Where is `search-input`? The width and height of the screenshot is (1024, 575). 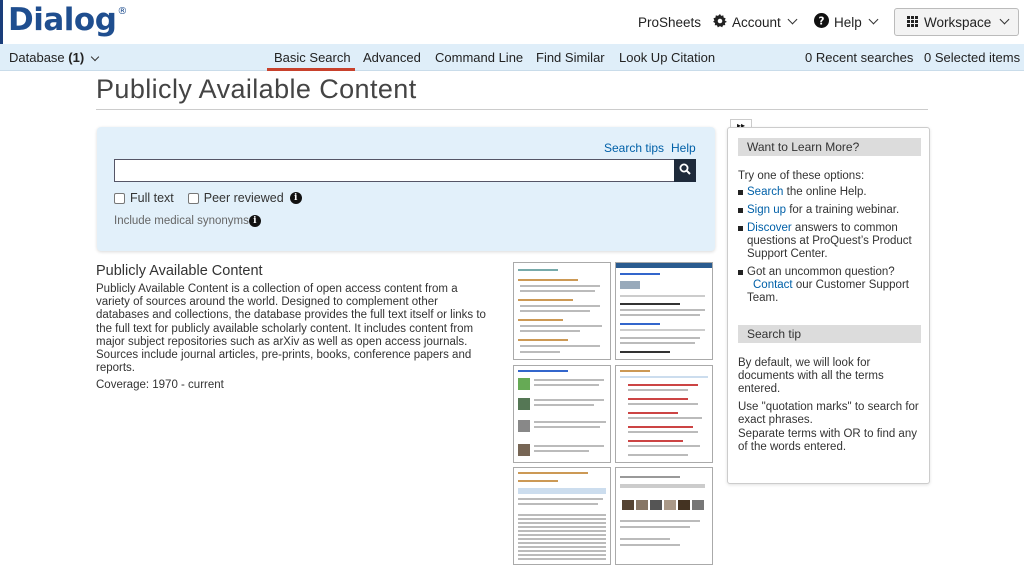
search-input is located at coordinates (394, 170).